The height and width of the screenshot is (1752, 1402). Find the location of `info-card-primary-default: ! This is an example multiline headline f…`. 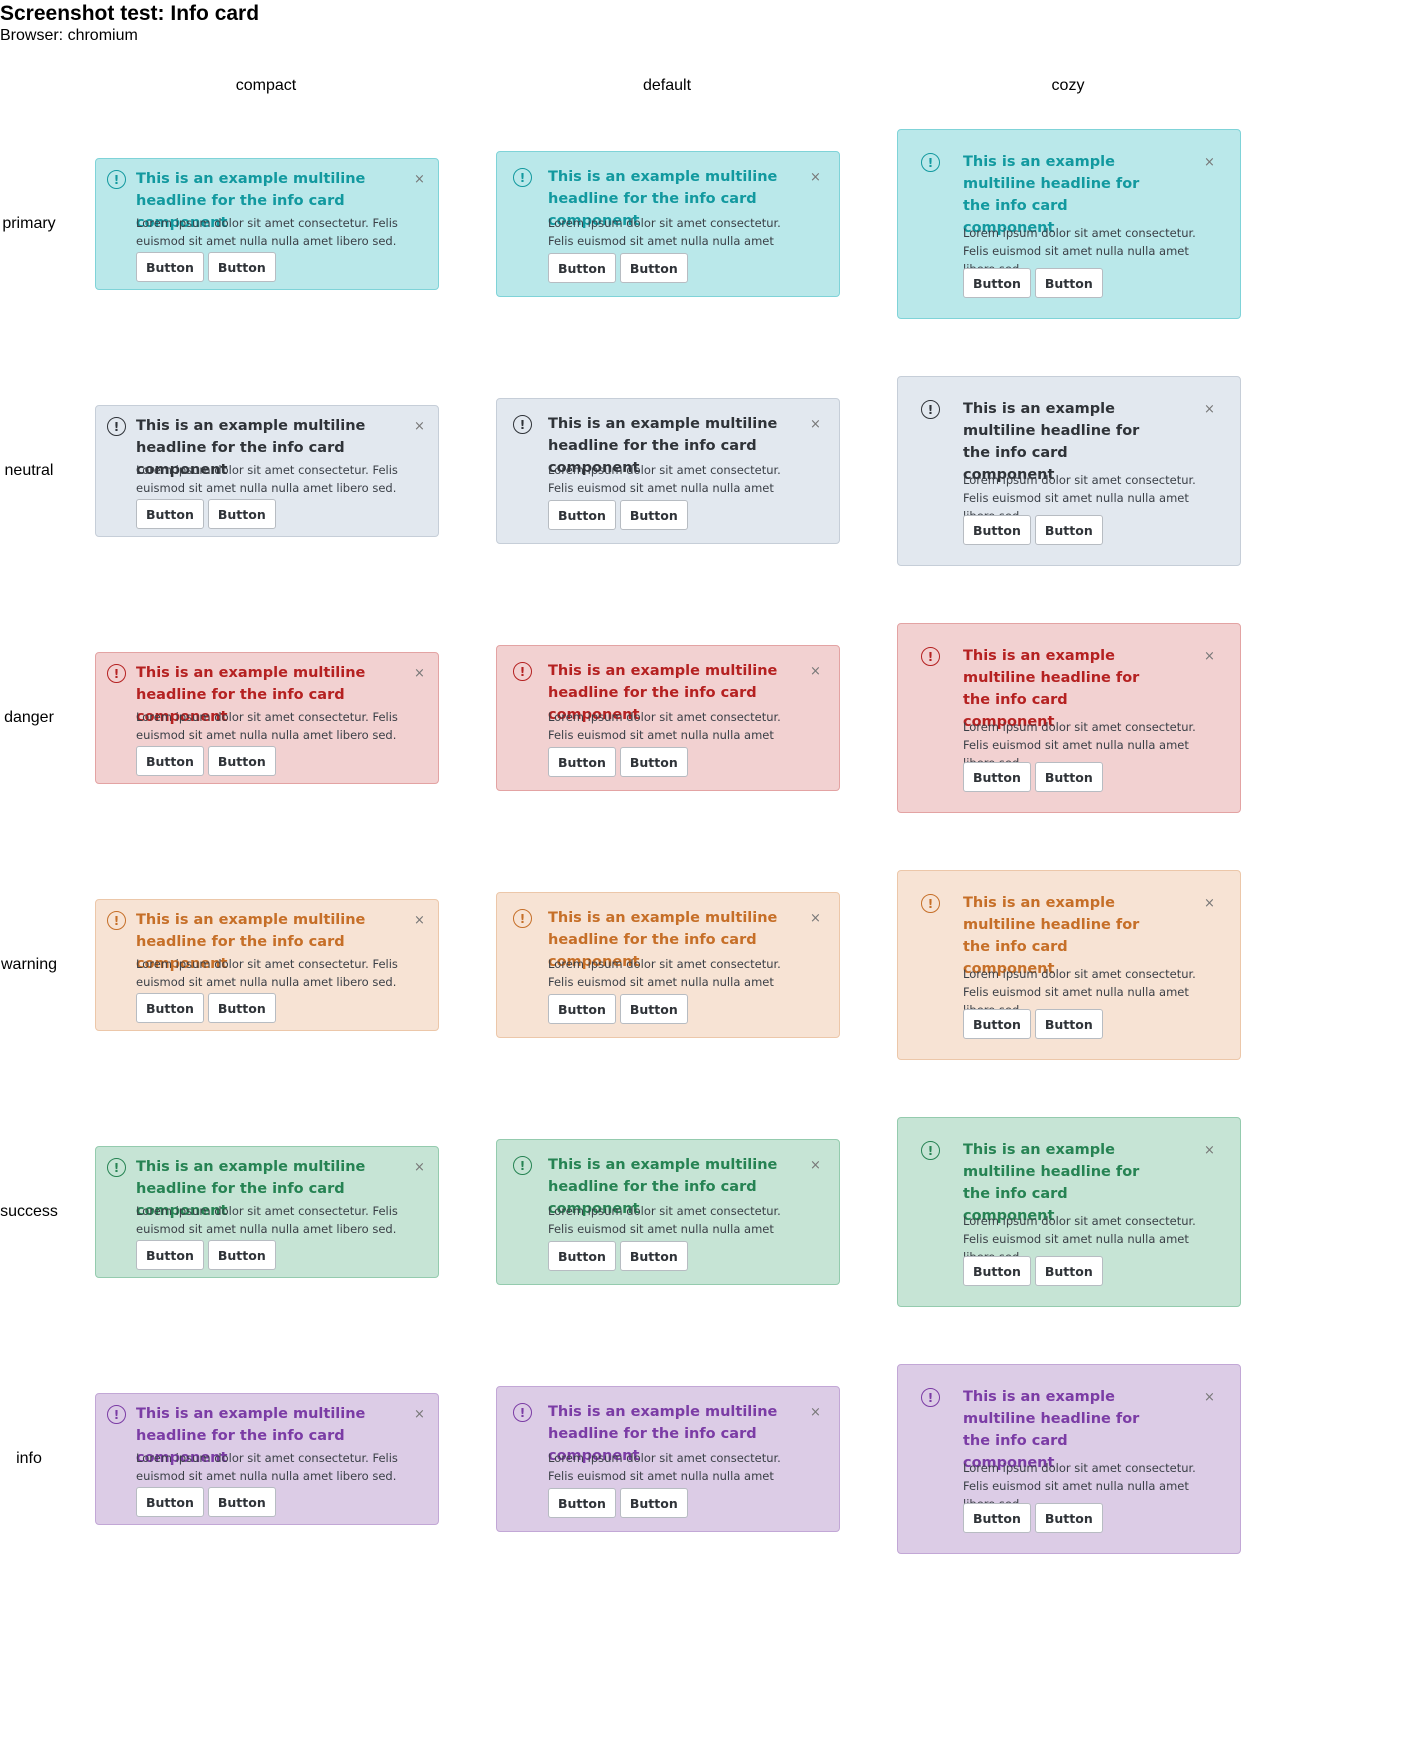

info-card-primary-default: ! This is an example multiline headline f… is located at coordinates (668, 224).